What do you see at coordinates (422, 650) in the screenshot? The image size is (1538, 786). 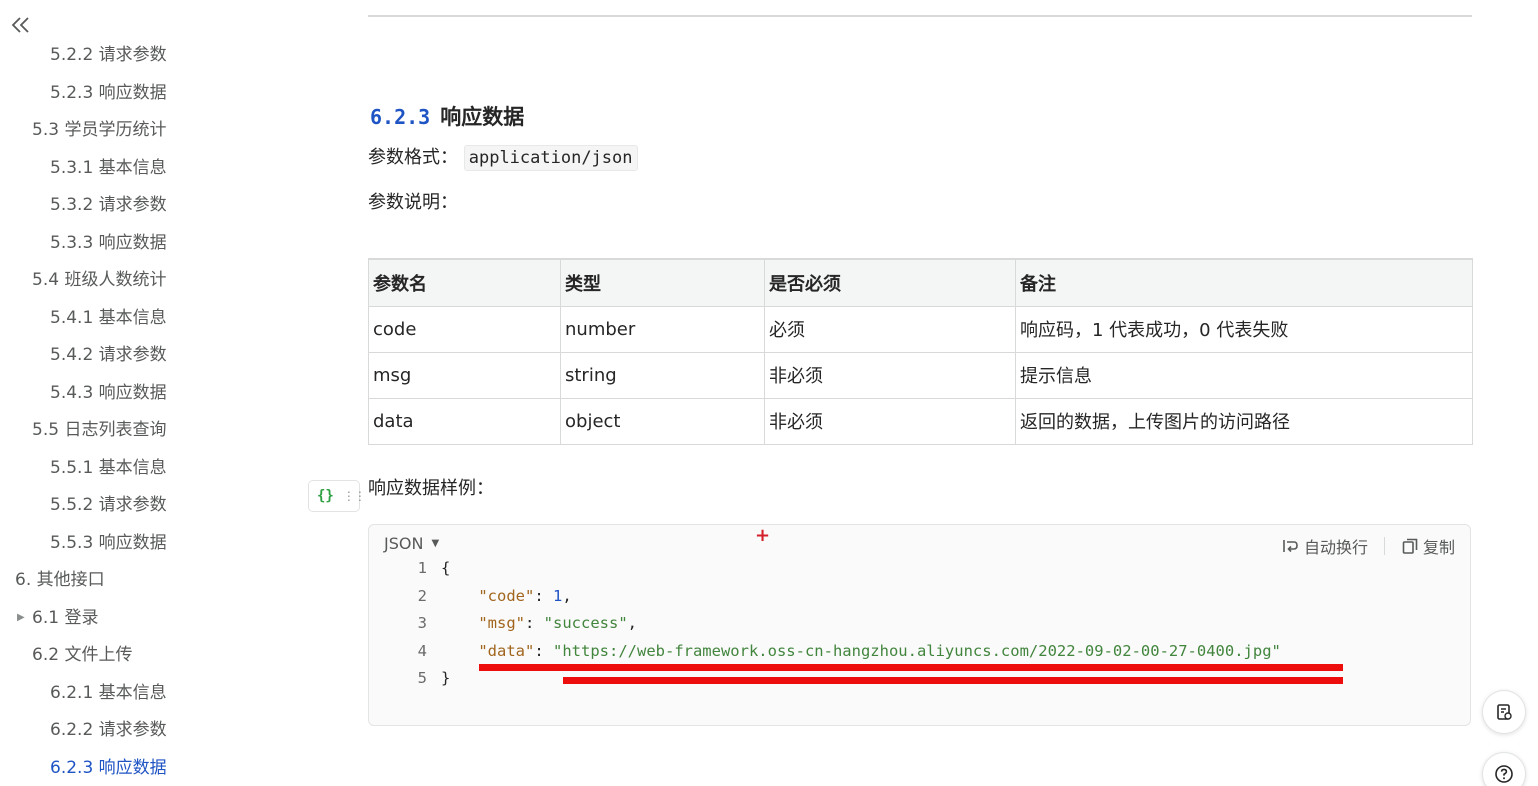 I see `line-number: 4` at bounding box center [422, 650].